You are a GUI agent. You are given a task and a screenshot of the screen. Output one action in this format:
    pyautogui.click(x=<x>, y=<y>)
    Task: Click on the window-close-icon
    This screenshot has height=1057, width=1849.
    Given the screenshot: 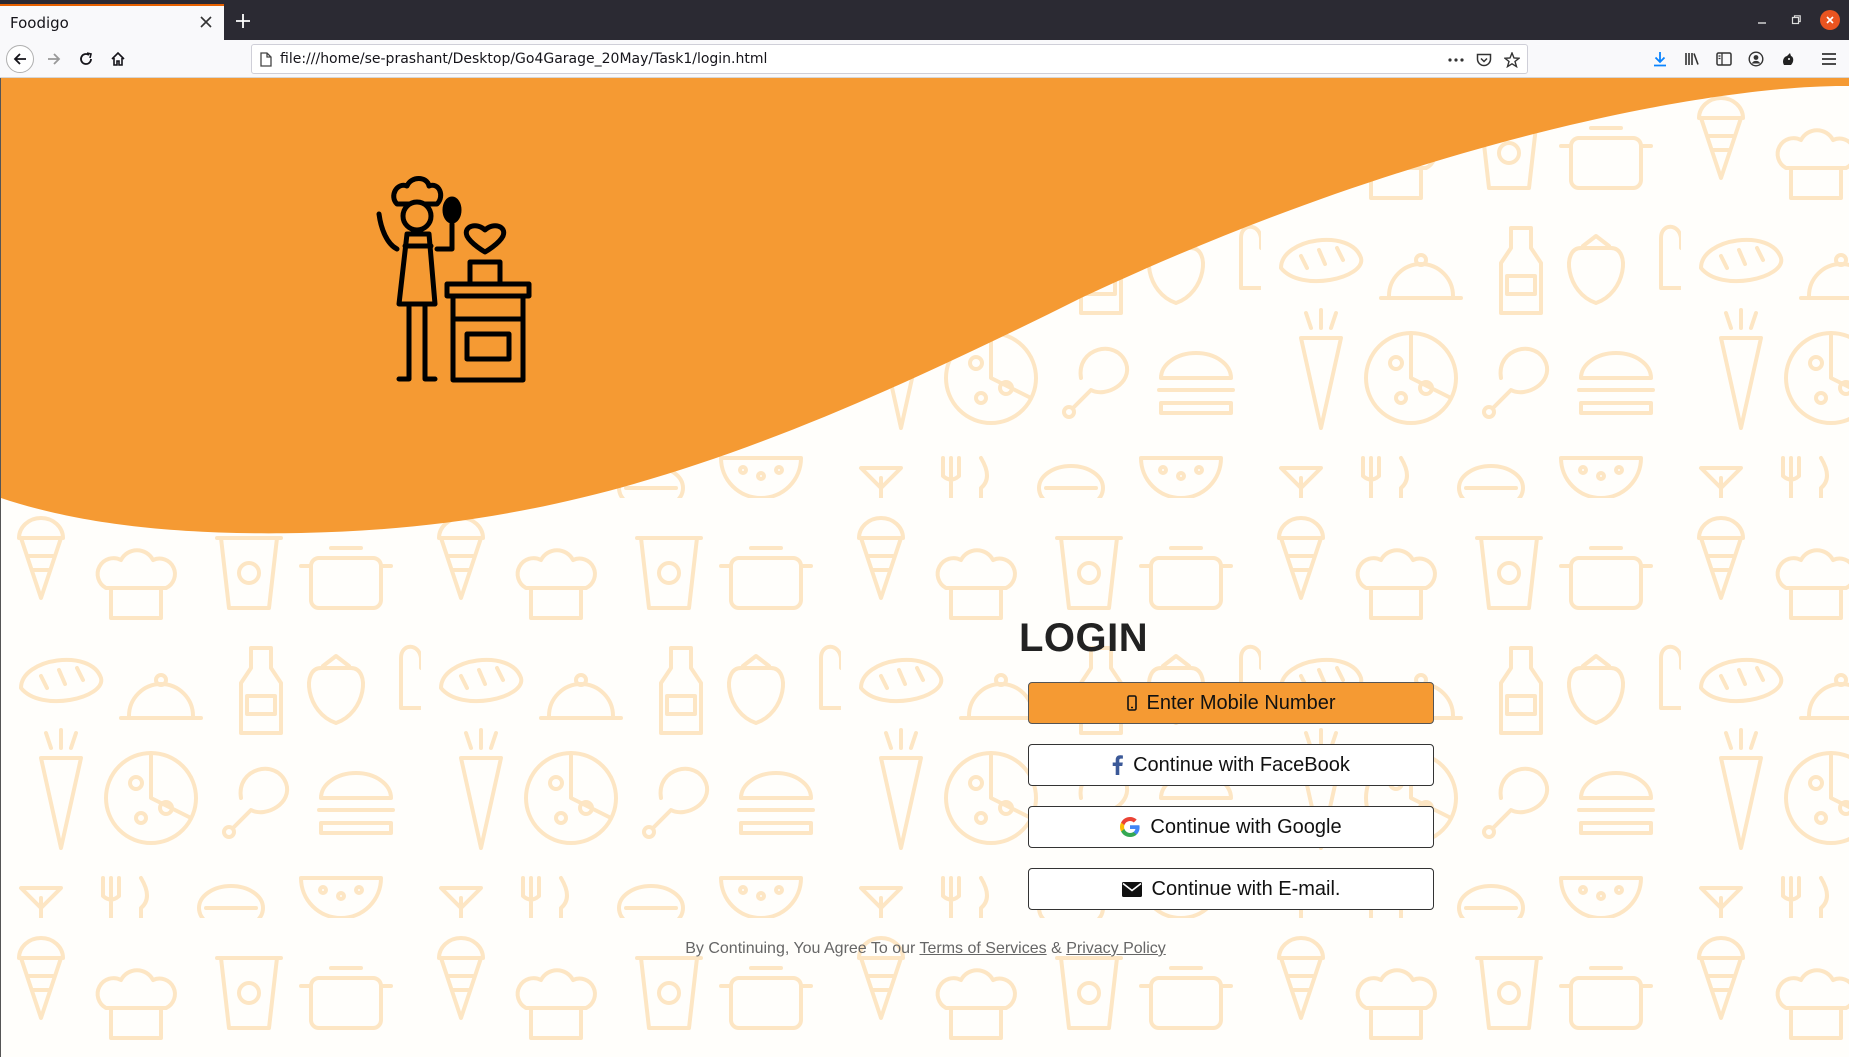 What is the action you would take?
    pyautogui.click(x=1830, y=20)
    